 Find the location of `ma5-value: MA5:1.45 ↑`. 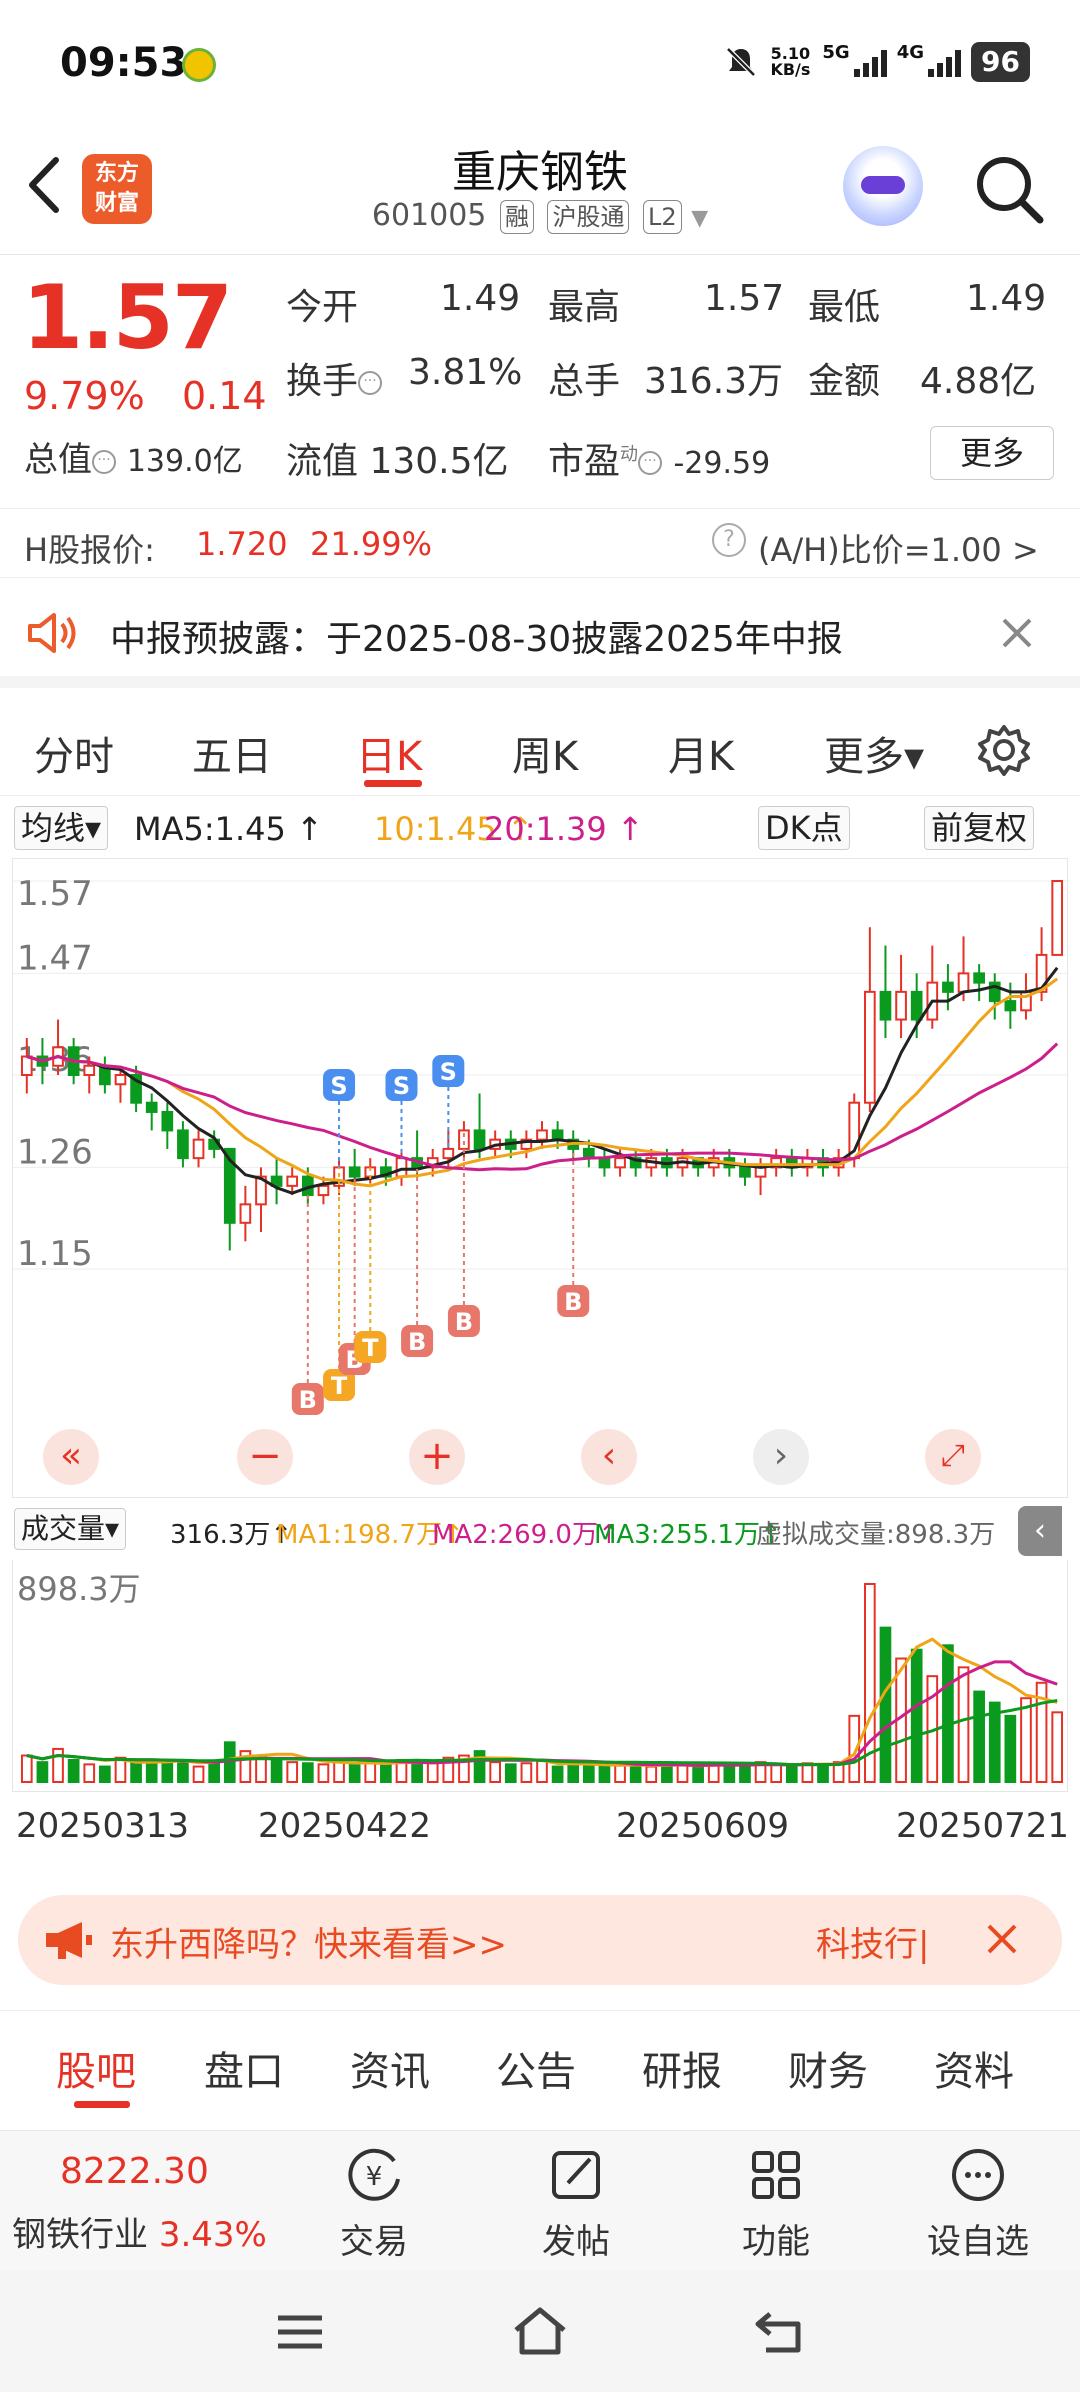

ma5-value: MA5:1.45 ↑ is located at coordinates (228, 829).